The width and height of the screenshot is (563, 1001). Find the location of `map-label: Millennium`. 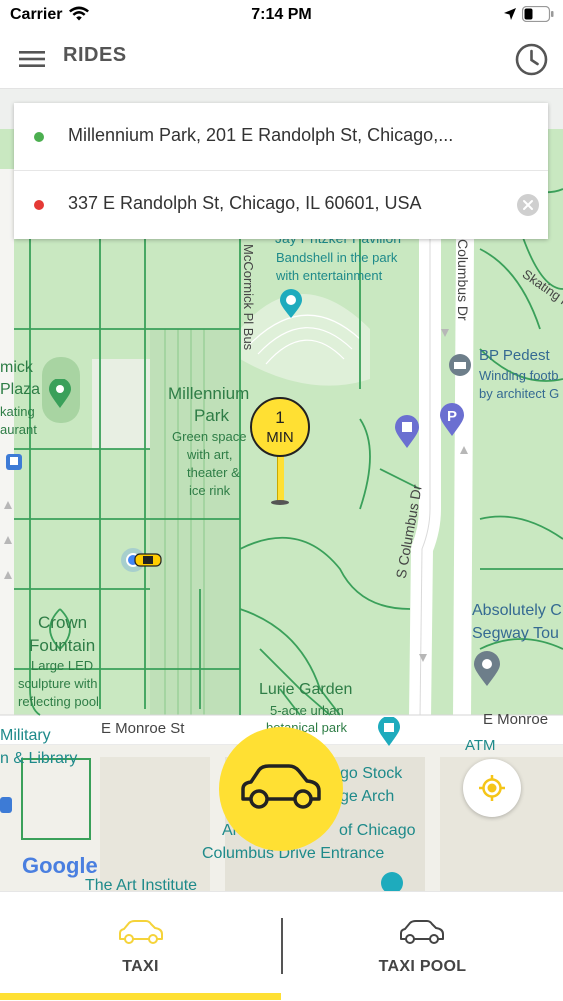

map-label: Millennium is located at coordinates (209, 393).